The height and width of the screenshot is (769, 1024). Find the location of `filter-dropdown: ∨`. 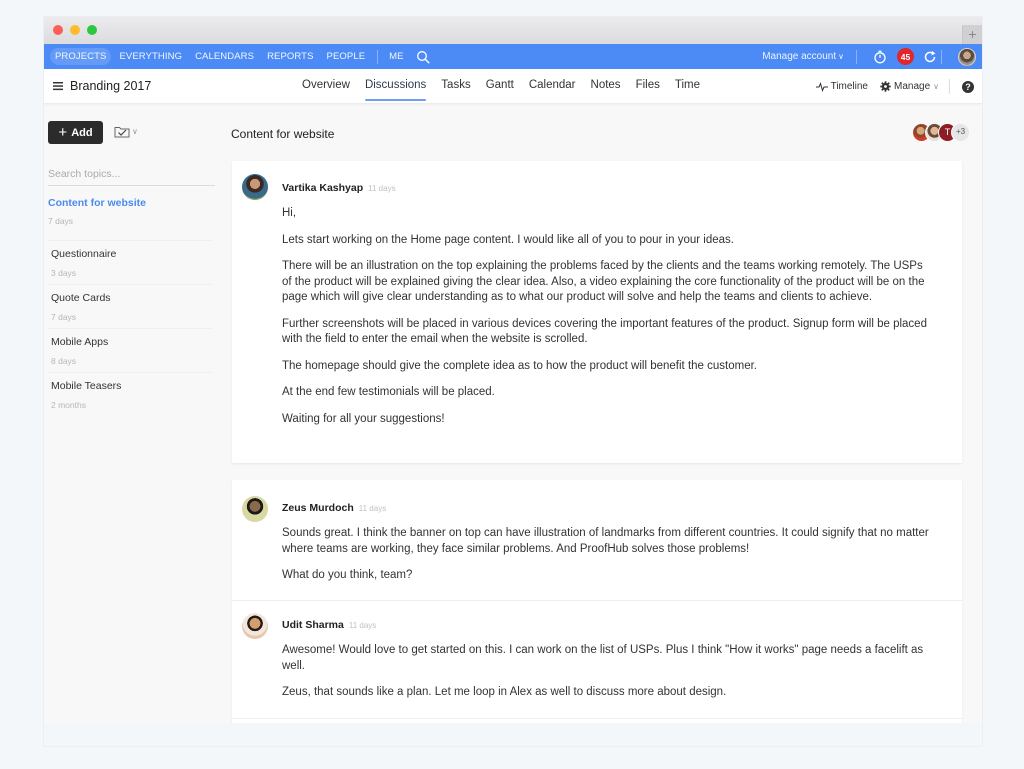

filter-dropdown: ∨ is located at coordinates (126, 131).